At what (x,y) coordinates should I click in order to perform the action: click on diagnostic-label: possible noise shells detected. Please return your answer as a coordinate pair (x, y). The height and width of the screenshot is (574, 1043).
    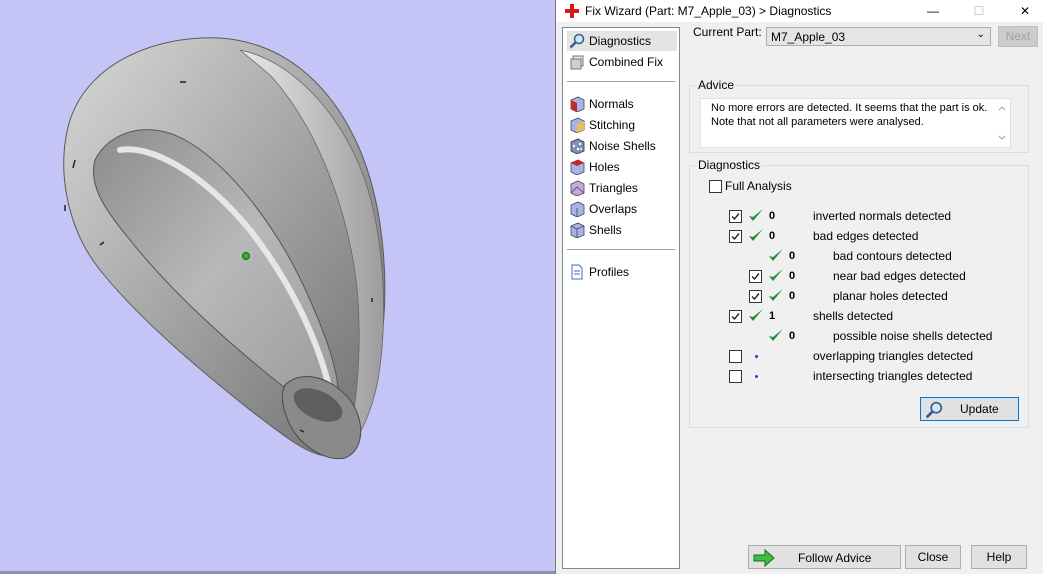
    Looking at the image, I should click on (913, 336).